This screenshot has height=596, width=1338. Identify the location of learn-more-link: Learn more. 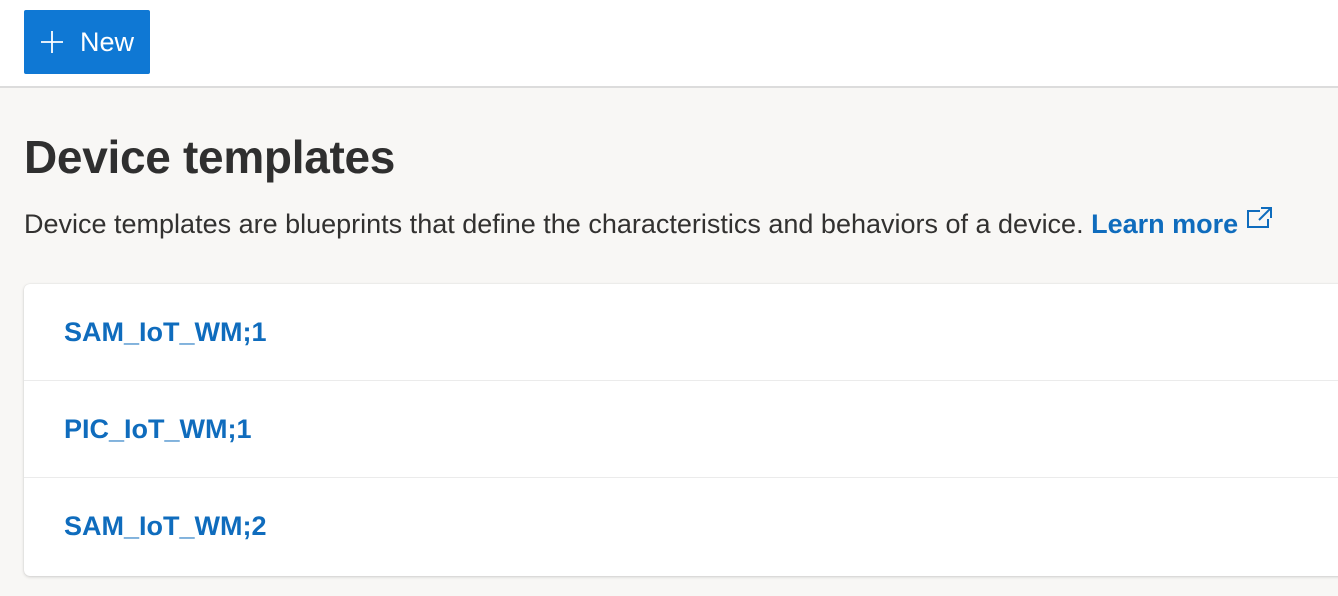
(1182, 223).